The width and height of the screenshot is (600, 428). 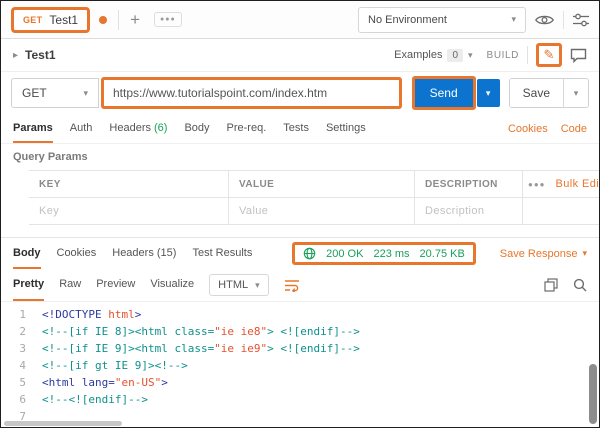 I want to click on view-mode-visualize: Visualize, so click(x=172, y=285).